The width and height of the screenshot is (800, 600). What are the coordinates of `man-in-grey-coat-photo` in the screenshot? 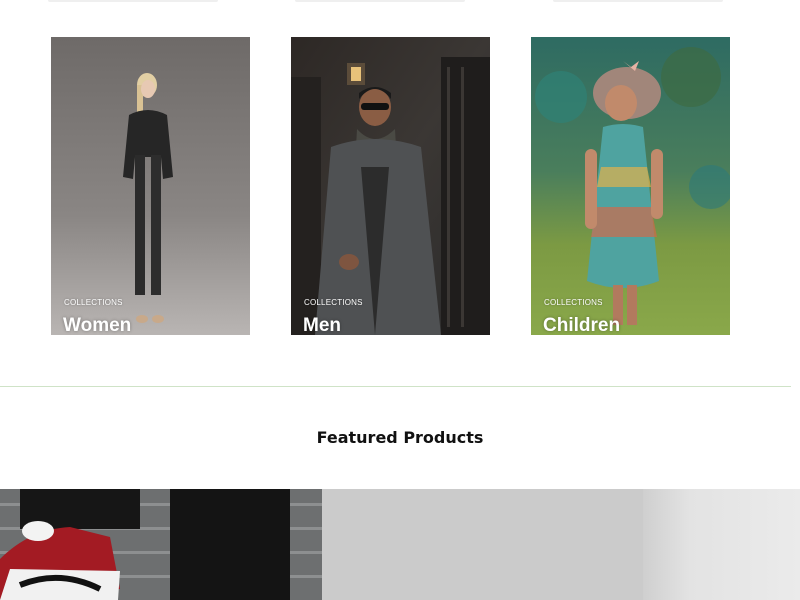 It's located at (390, 186).